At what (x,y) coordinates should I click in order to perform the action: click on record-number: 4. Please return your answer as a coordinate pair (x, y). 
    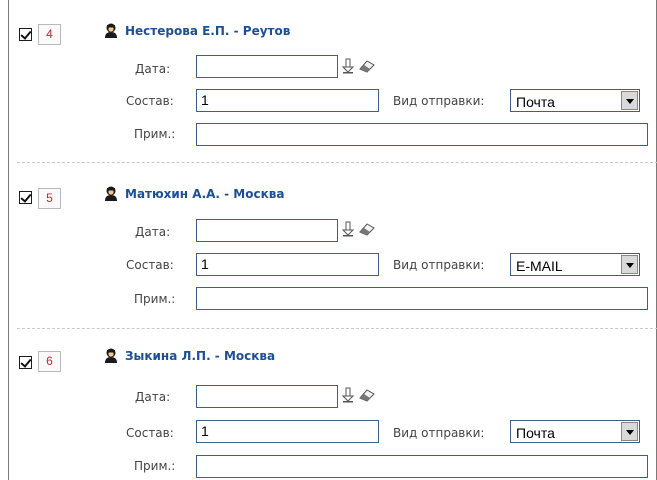
    Looking at the image, I should click on (49, 34).